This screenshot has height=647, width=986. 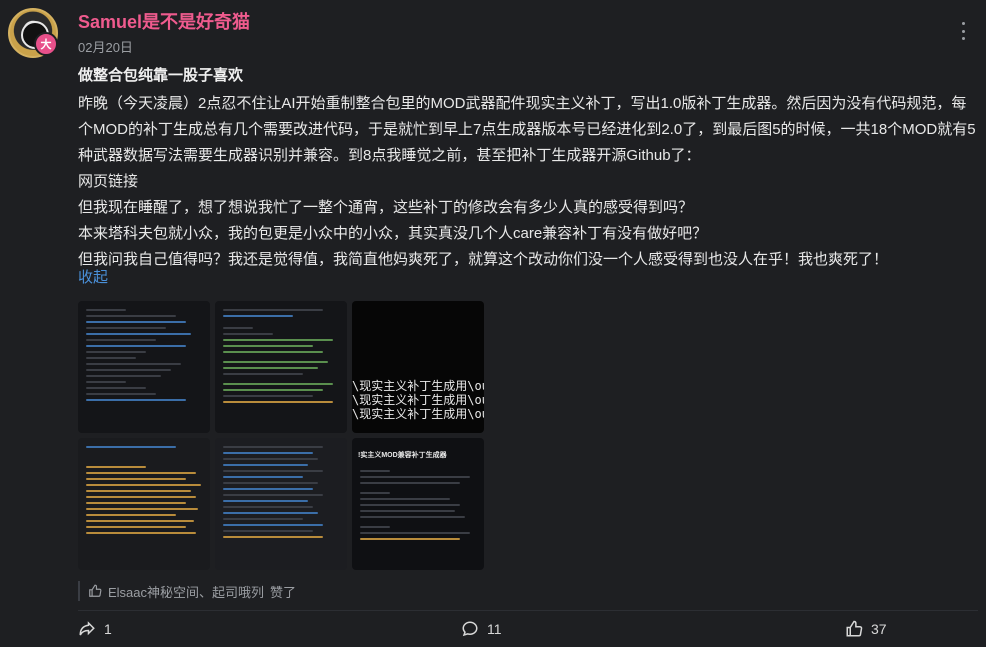 What do you see at coordinates (105, 47) in the screenshot?
I see `post-date: 02月20日` at bounding box center [105, 47].